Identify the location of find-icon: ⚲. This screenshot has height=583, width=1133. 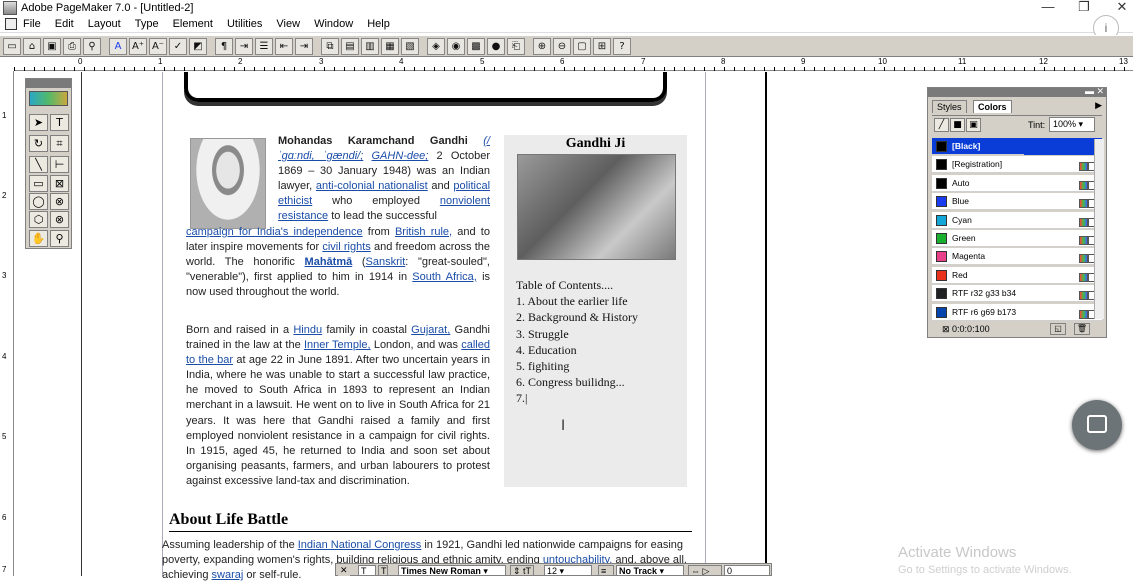
(92, 46).